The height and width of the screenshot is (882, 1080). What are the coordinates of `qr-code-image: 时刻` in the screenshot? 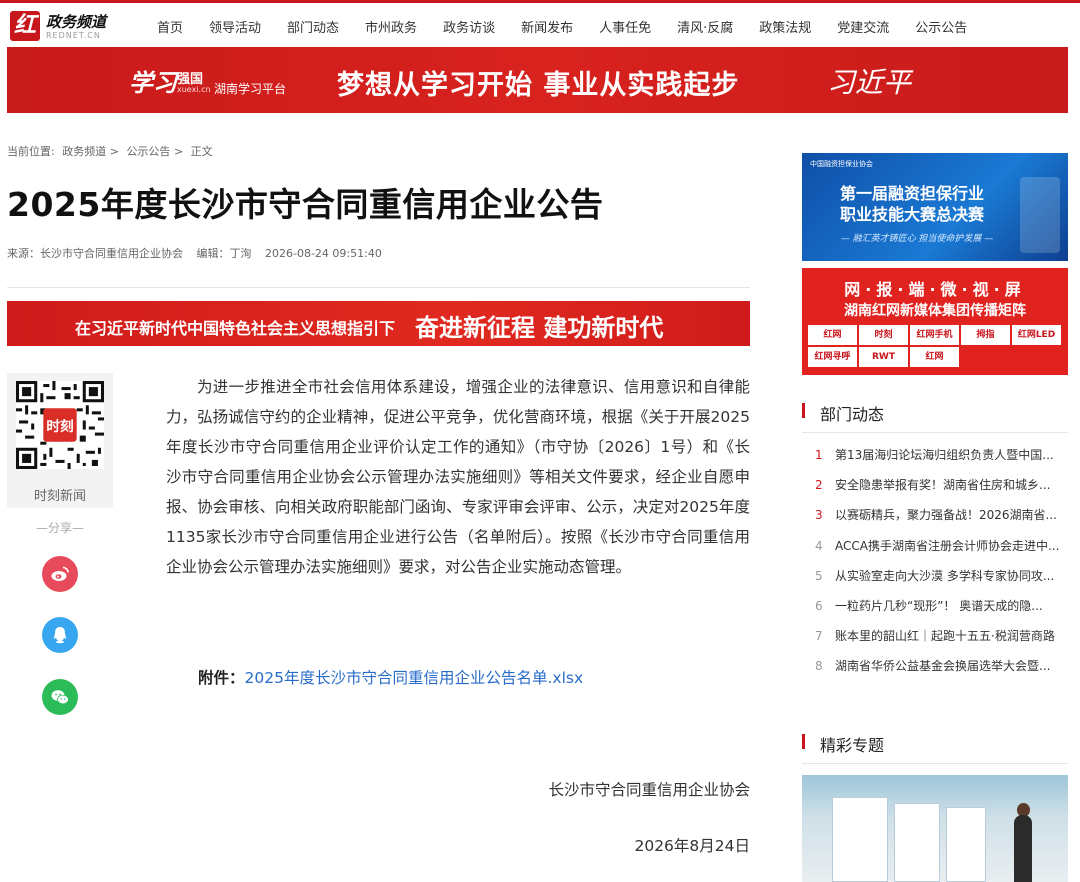 It's located at (60, 425).